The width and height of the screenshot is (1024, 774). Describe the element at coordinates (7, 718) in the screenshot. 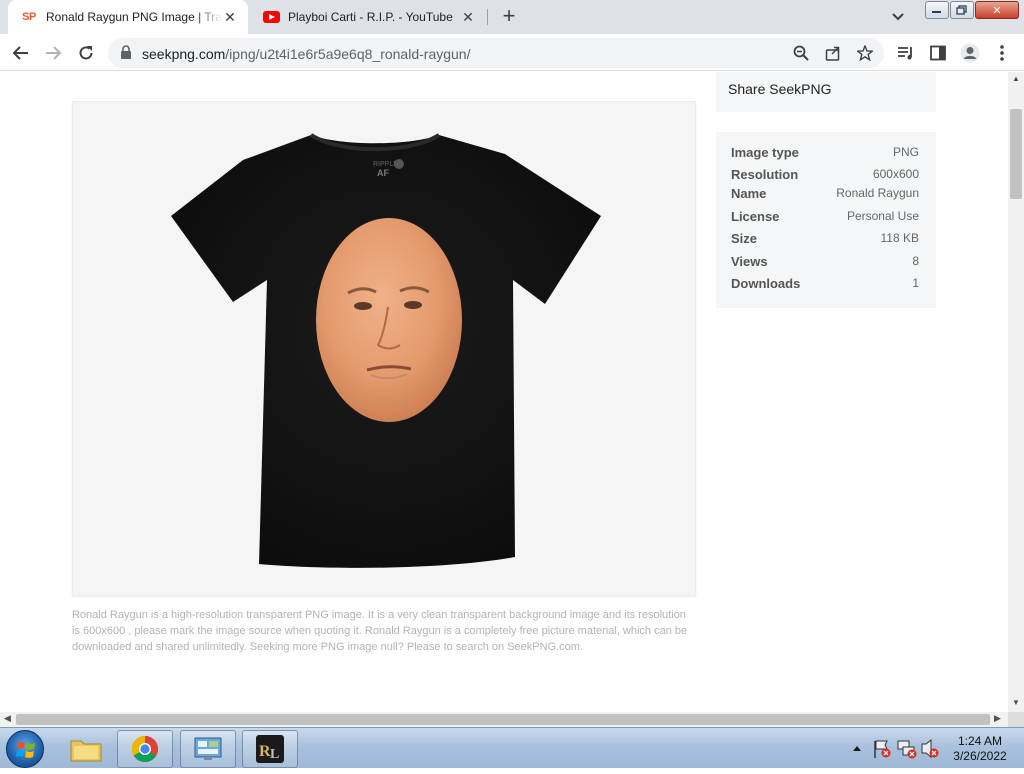

I see `scroll-left-arrow-icon: ◀` at that location.